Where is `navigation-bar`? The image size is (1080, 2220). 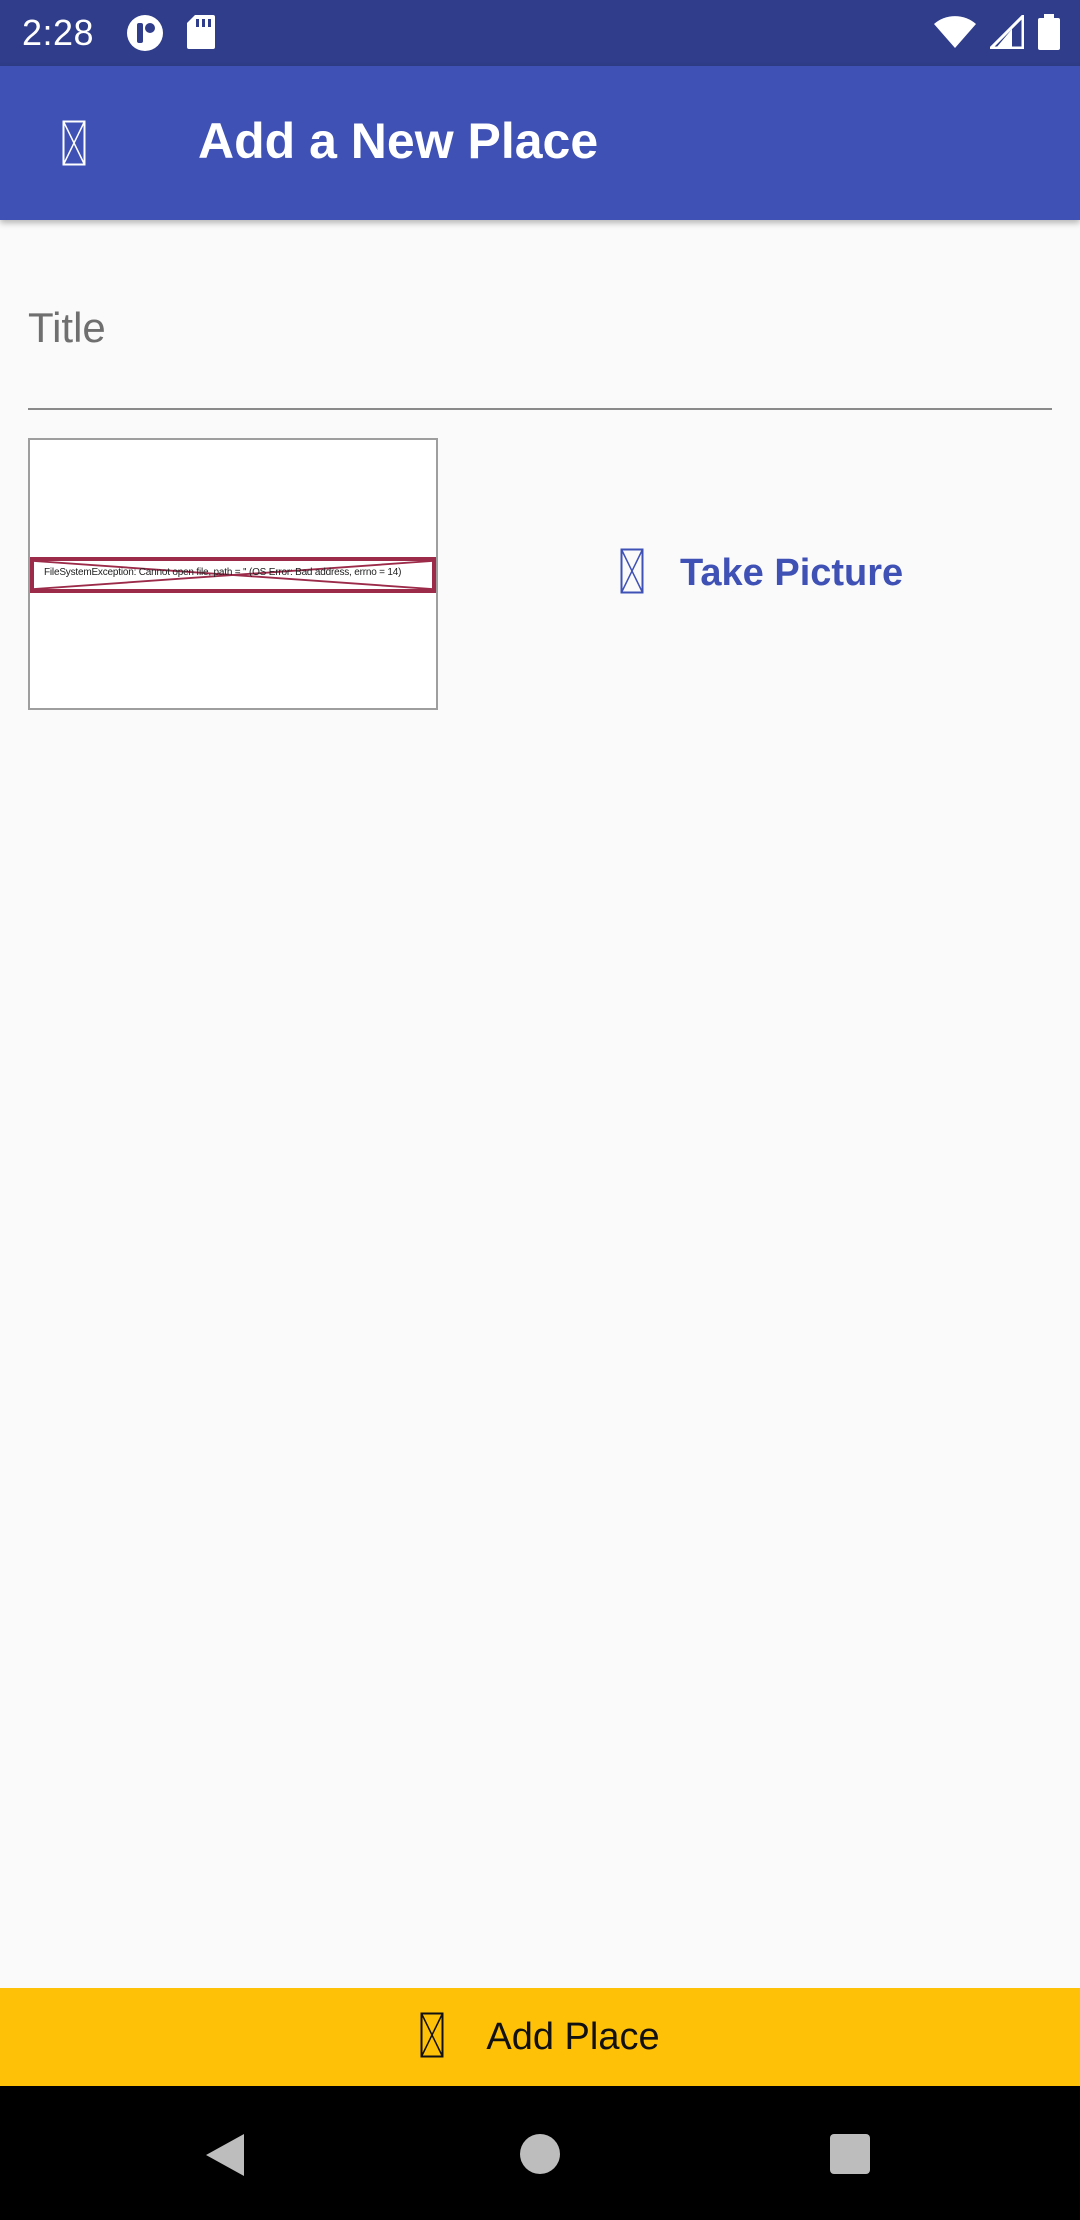
navigation-bar is located at coordinates (540, 2153).